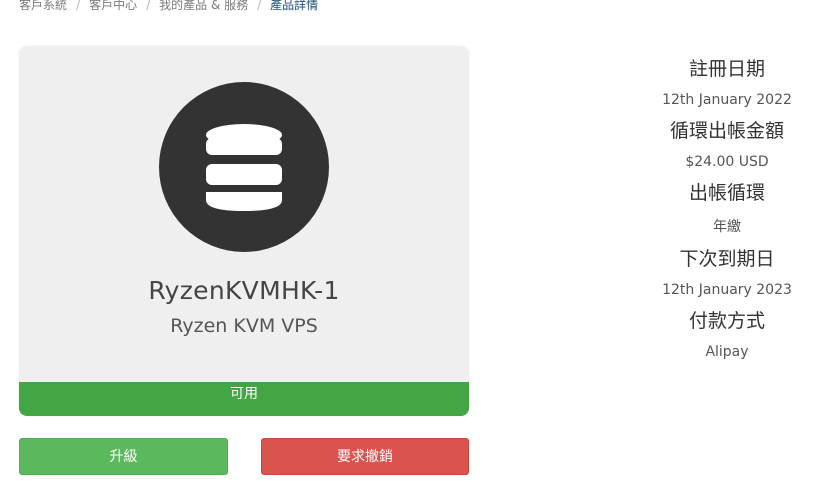 The height and width of the screenshot is (484, 825). I want to click on request-cancellation-button: 要求撤銷, so click(365, 456).